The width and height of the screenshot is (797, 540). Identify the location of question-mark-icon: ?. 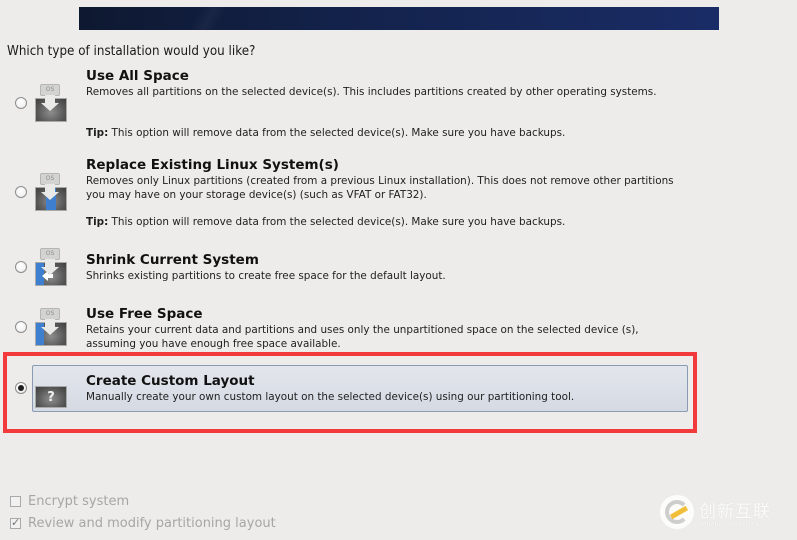
(51, 397).